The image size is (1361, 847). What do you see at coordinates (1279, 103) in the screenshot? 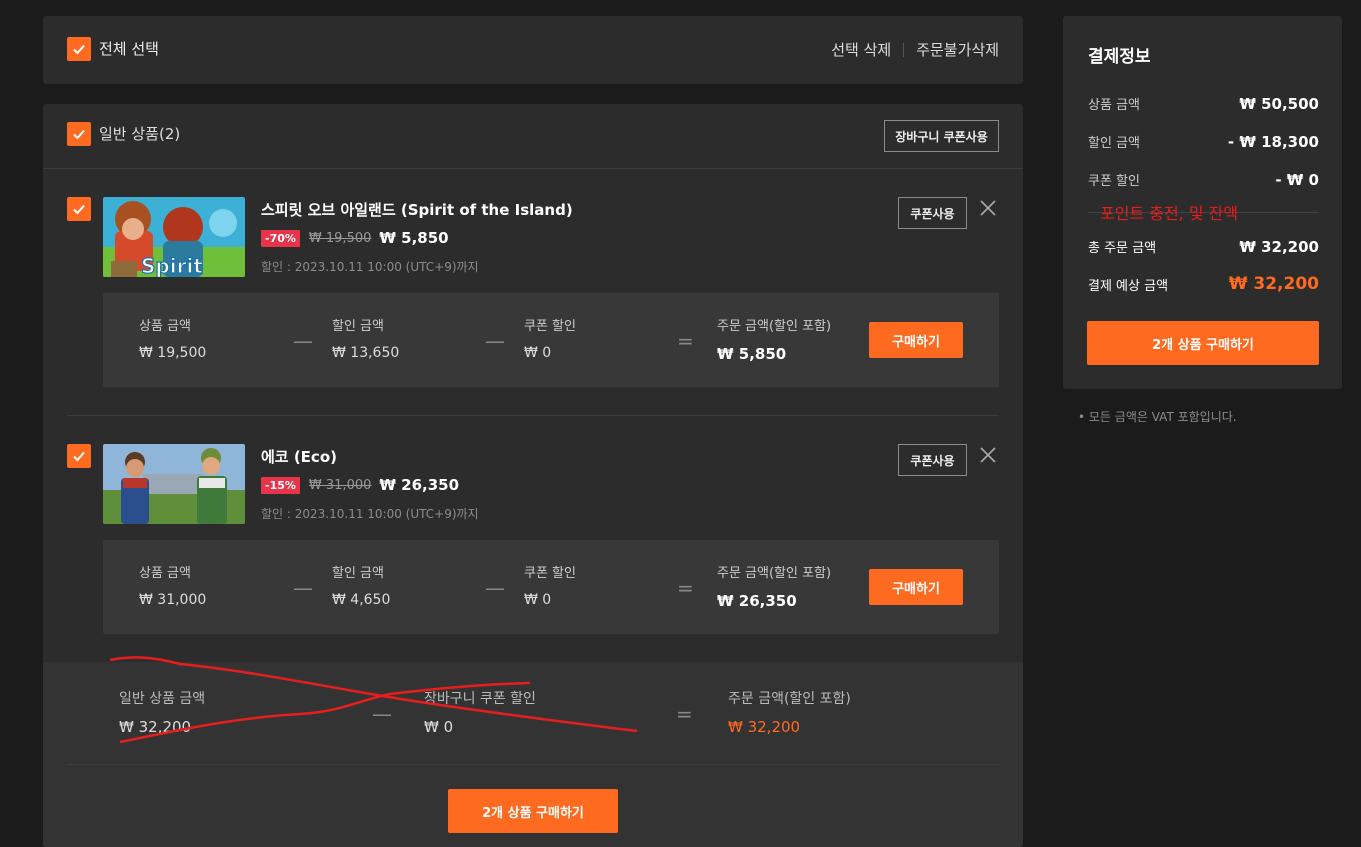
I see `payment-row-value: ₩ 50,500` at bounding box center [1279, 103].